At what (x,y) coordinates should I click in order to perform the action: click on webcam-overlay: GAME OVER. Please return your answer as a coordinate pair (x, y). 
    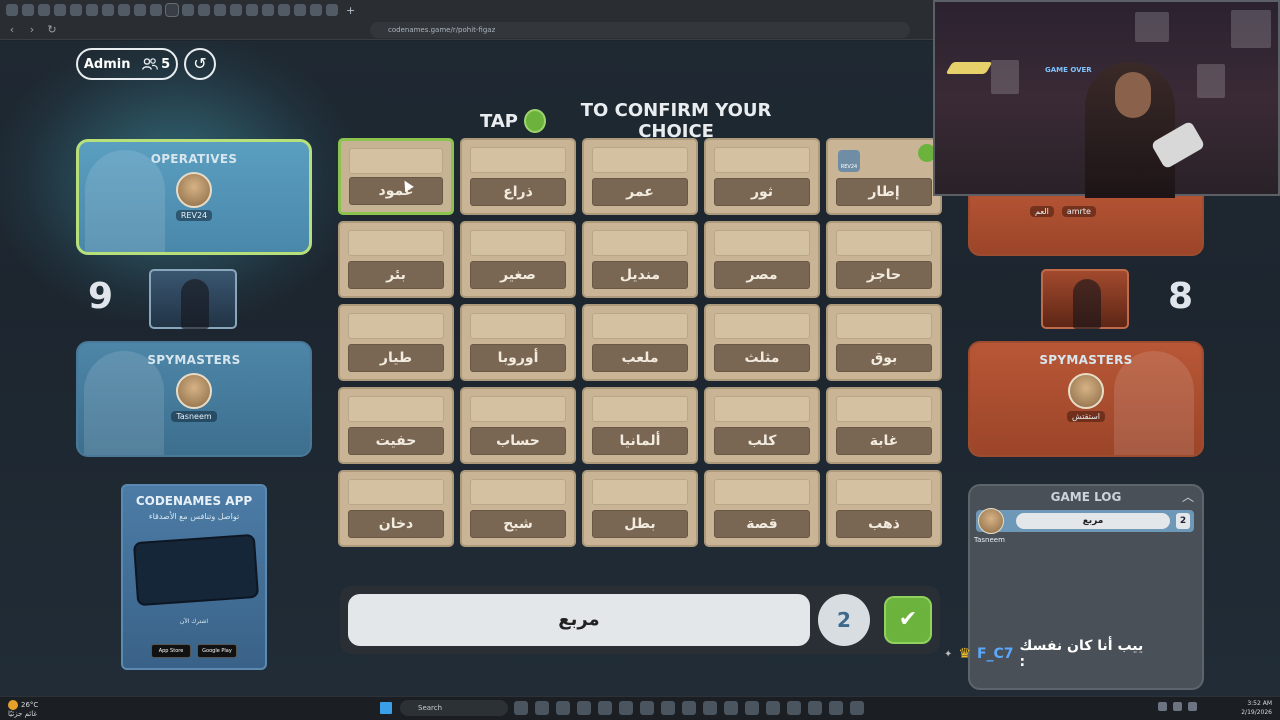
    Looking at the image, I should click on (1106, 99).